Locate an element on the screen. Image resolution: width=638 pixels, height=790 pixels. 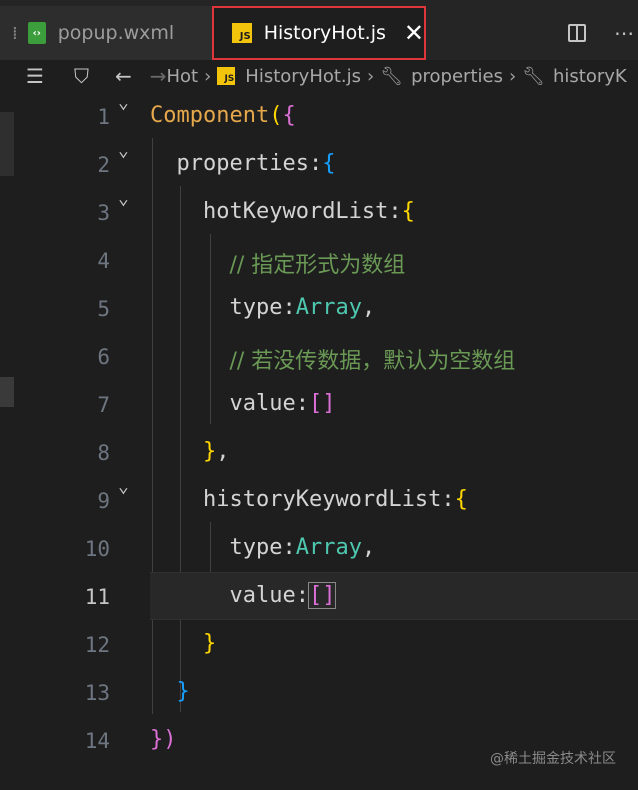
code-line: 10 type:Array, is located at coordinates (319, 548).